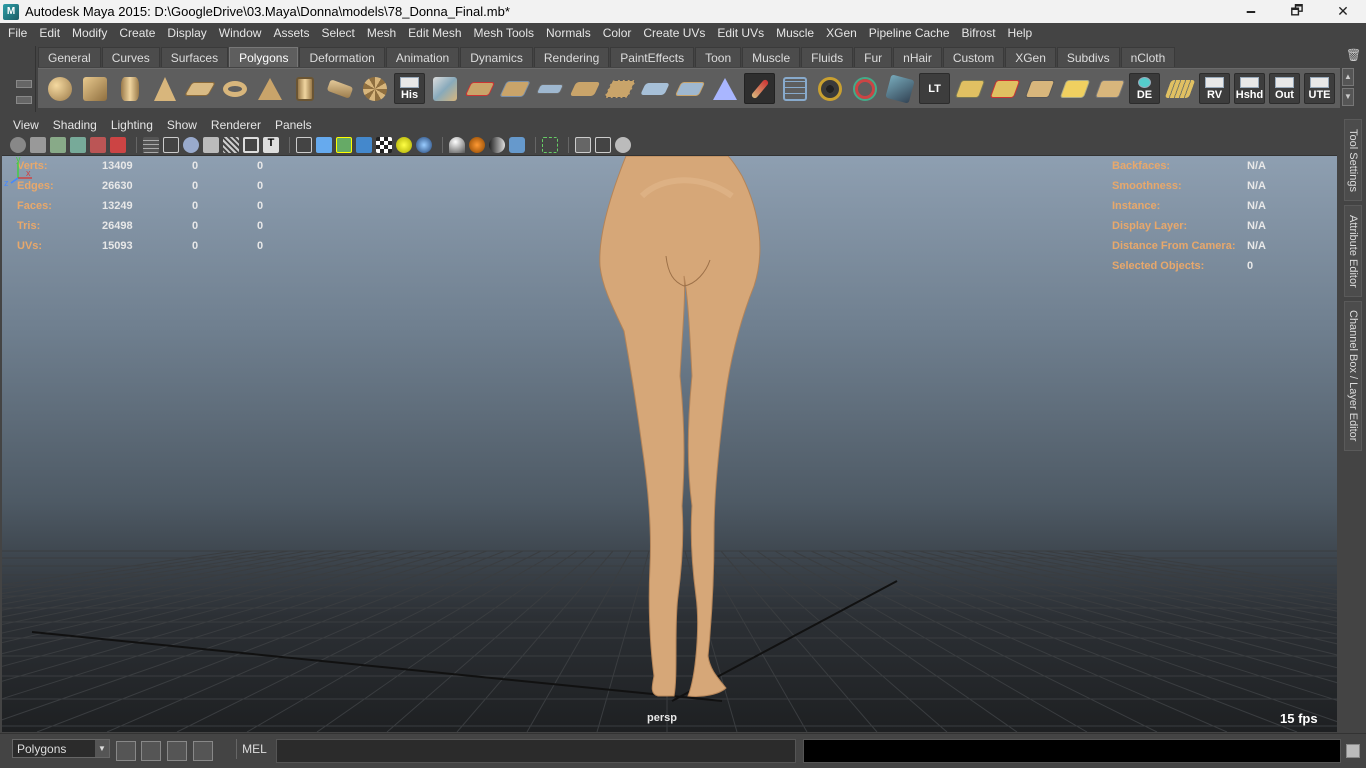 The width and height of the screenshot is (1366, 768). Describe the element at coordinates (514, 88) in the screenshot. I see `extract-icon` at that location.